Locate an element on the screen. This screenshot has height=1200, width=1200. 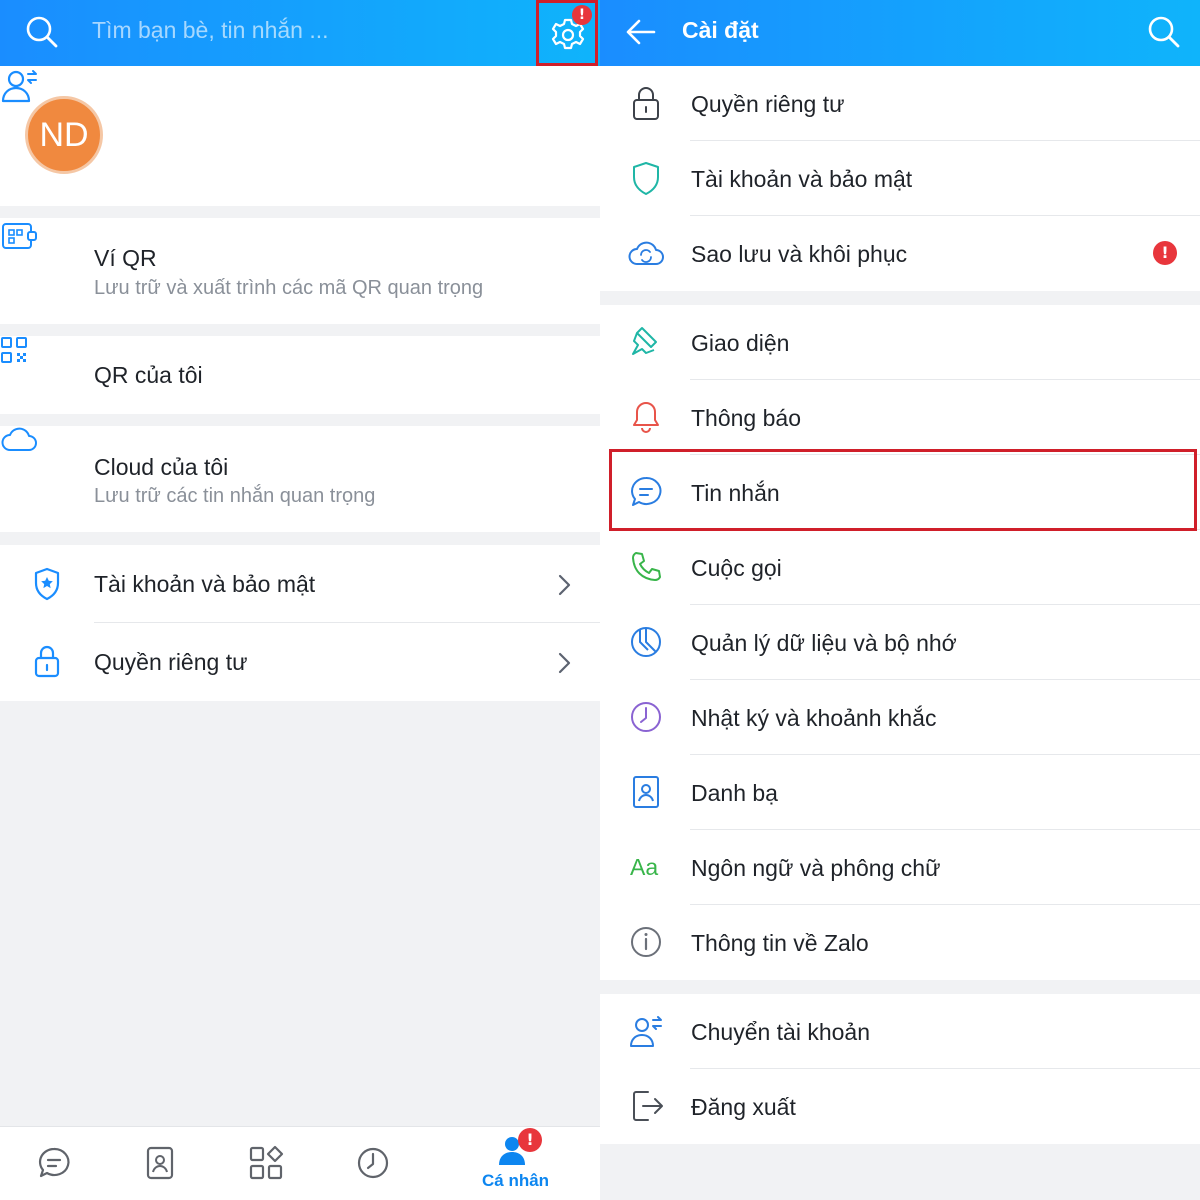
settings-item-notifications: Thông báo is located at coordinates (900, 417).